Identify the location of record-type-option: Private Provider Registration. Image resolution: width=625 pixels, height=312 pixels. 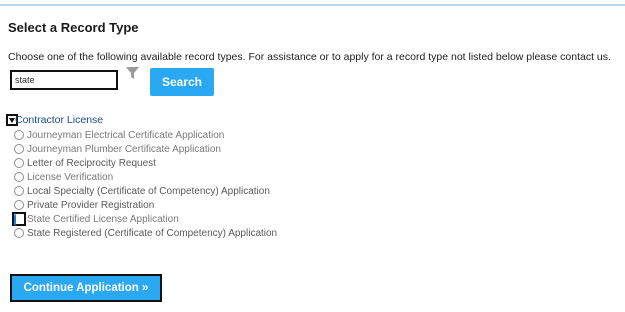
(145, 205).